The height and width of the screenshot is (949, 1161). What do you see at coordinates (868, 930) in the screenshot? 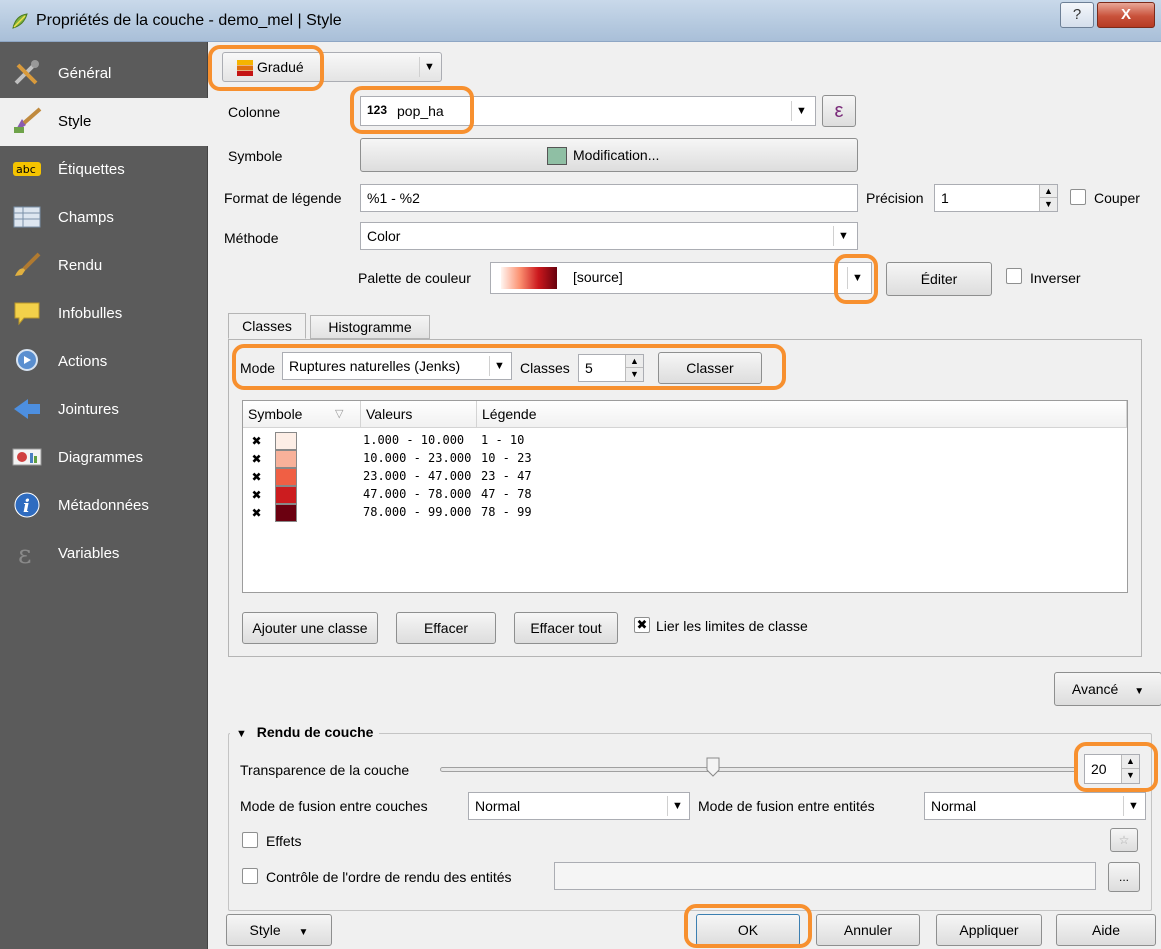
I see `cancel-button: Annuler` at bounding box center [868, 930].